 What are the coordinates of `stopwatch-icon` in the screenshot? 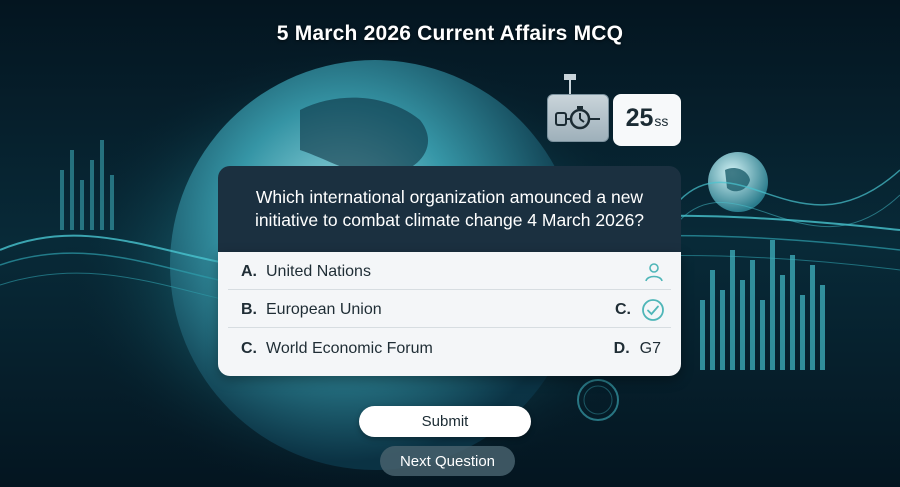 It's located at (577, 118).